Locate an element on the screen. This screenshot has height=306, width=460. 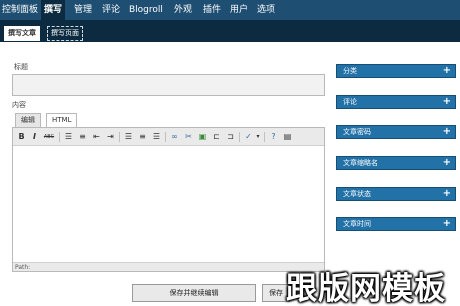
editor-toolbar: B I ABC ☰ ≡ ⇤ ⇥ ☰ ≡ ☰ ∞ ✂ ▣ ⊏ ⊐ ✓ ▾ ? ▤ is located at coordinates (168, 137).